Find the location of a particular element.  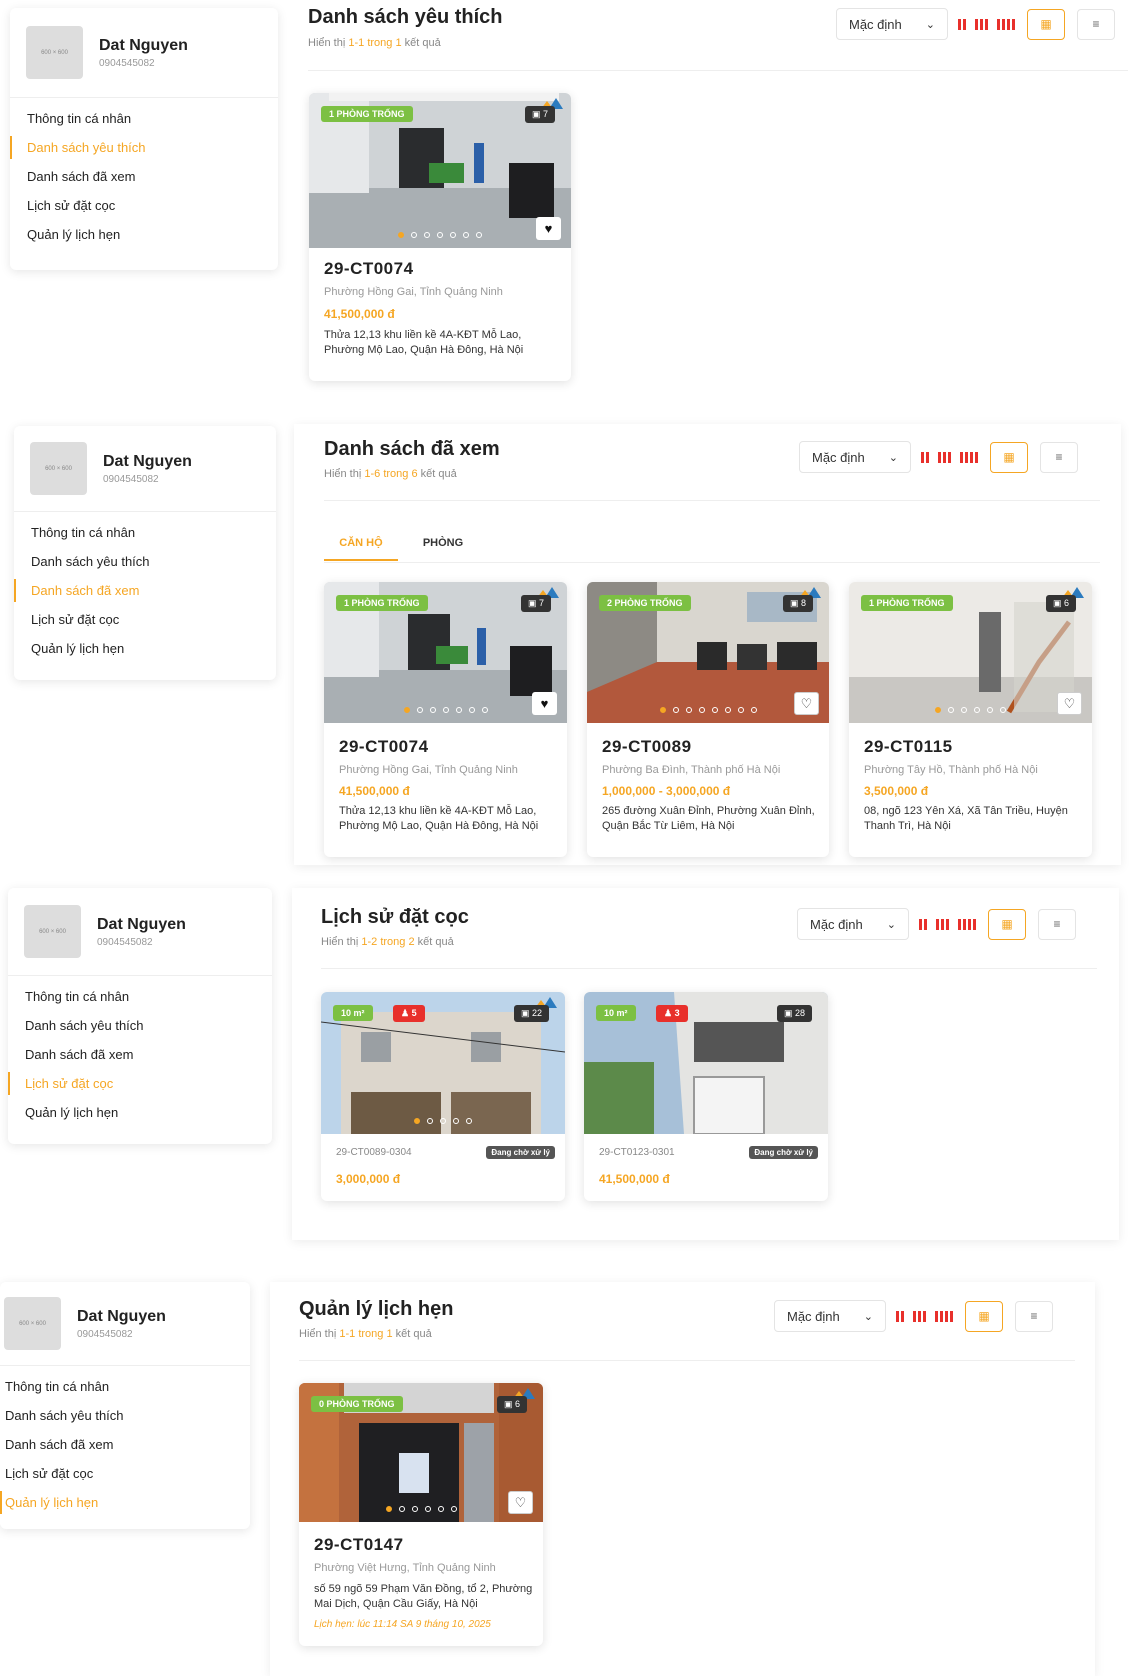

tab-apartments: CĂN HỘ is located at coordinates (361, 543).